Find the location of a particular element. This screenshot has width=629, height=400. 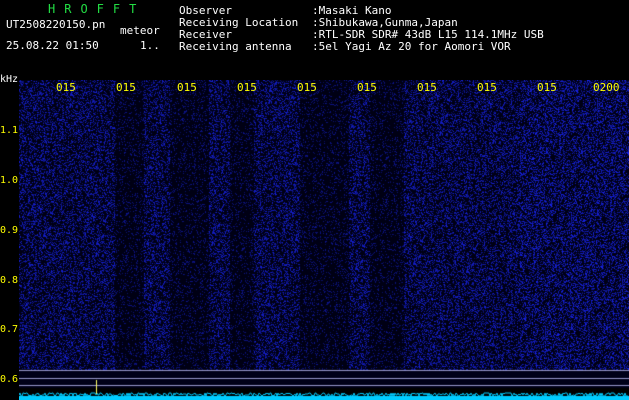

y-tick-label: 0.9 is located at coordinates (9, 230).